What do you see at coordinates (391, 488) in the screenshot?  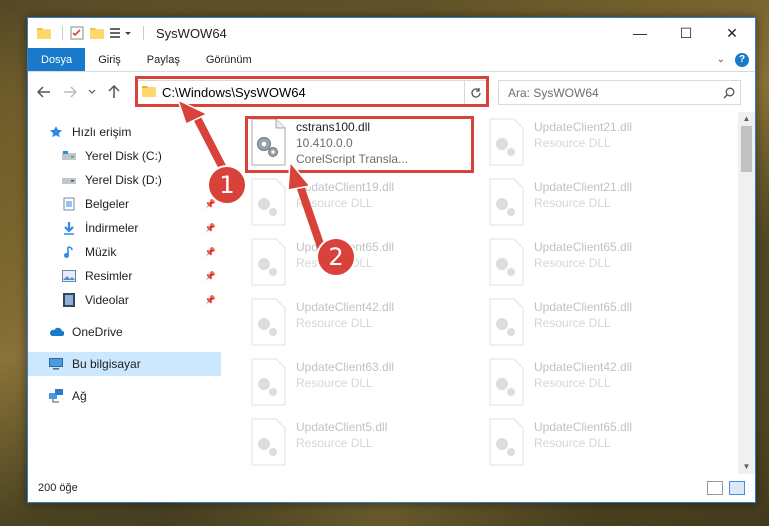 I see `status-bar: 200 öğe` at bounding box center [391, 488].